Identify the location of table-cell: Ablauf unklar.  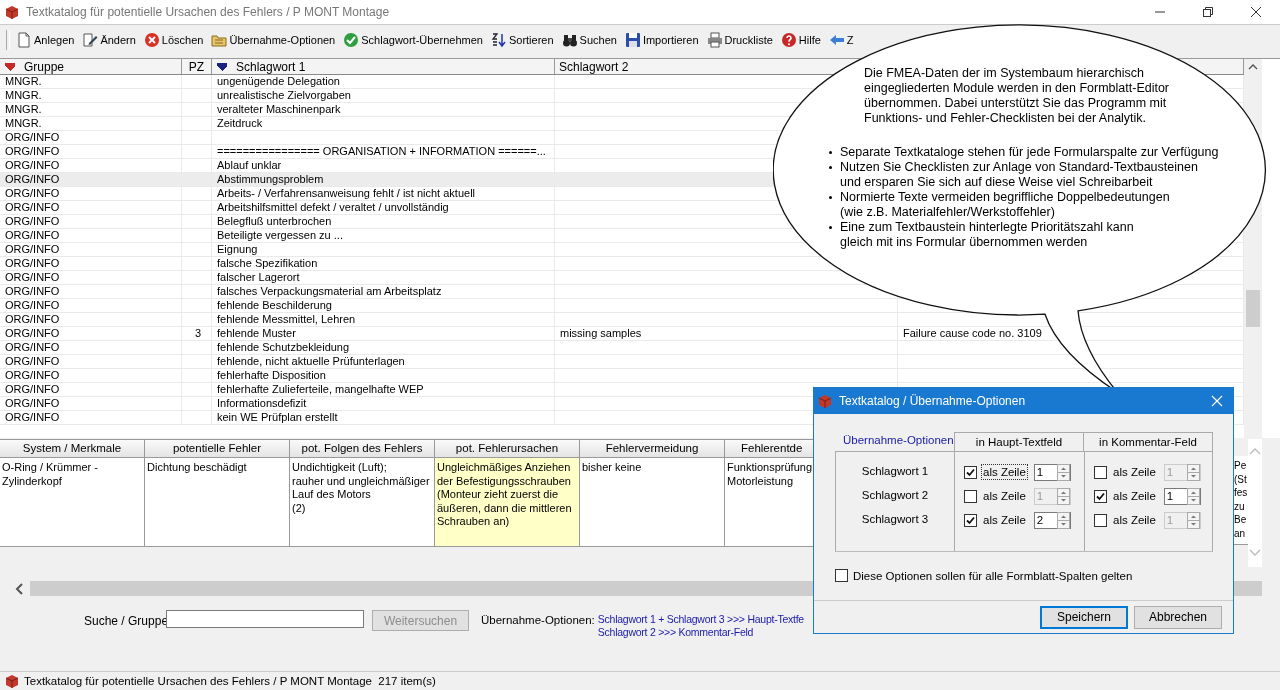
(249, 165).